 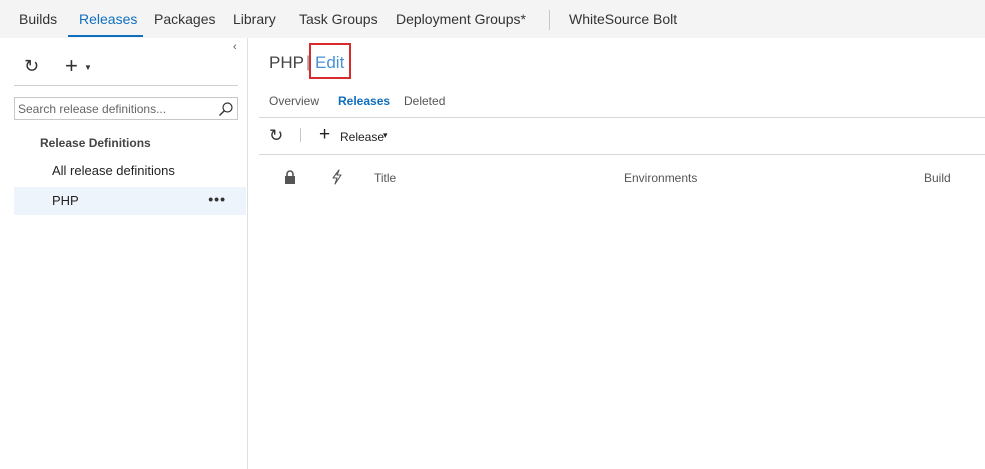 I want to click on nav-library: Library, so click(x=254, y=19).